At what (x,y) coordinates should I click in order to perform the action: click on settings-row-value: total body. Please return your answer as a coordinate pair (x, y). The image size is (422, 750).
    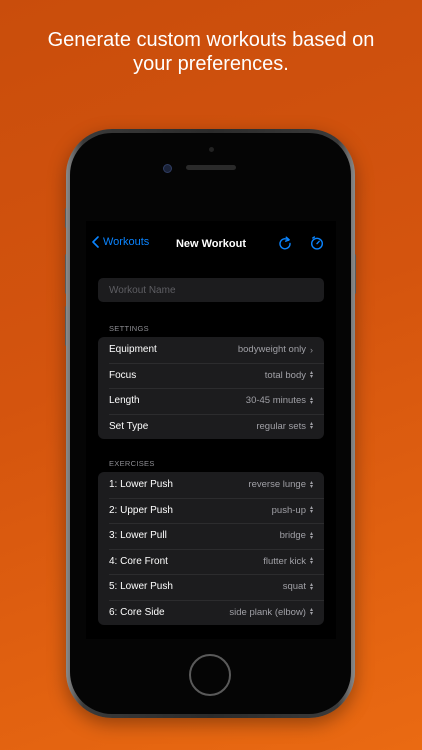
    Looking at the image, I should click on (285, 375).